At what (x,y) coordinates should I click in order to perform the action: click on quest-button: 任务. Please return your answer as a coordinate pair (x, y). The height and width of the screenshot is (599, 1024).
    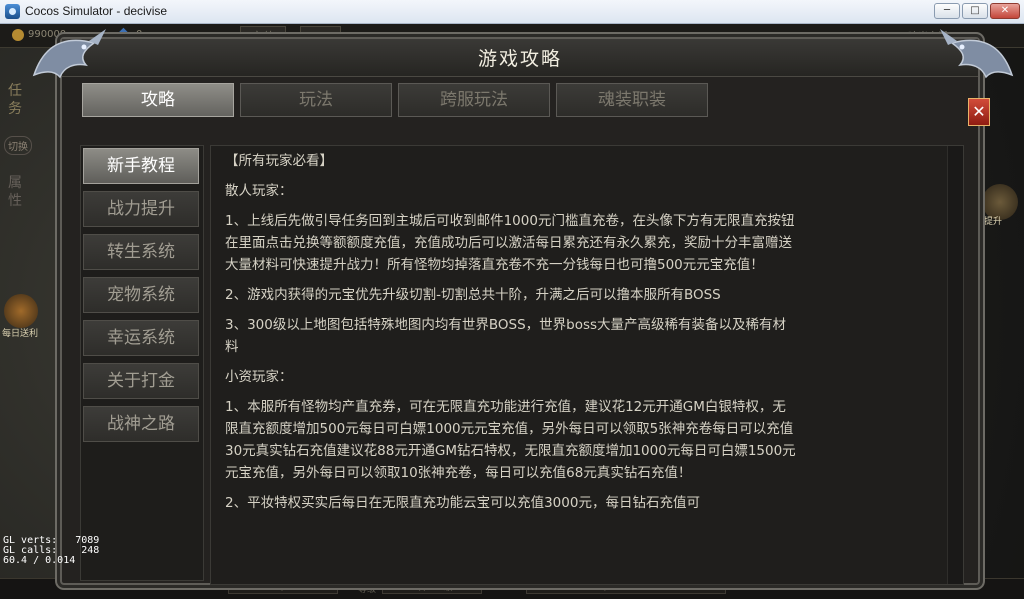
    Looking at the image, I should click on (16, 100).